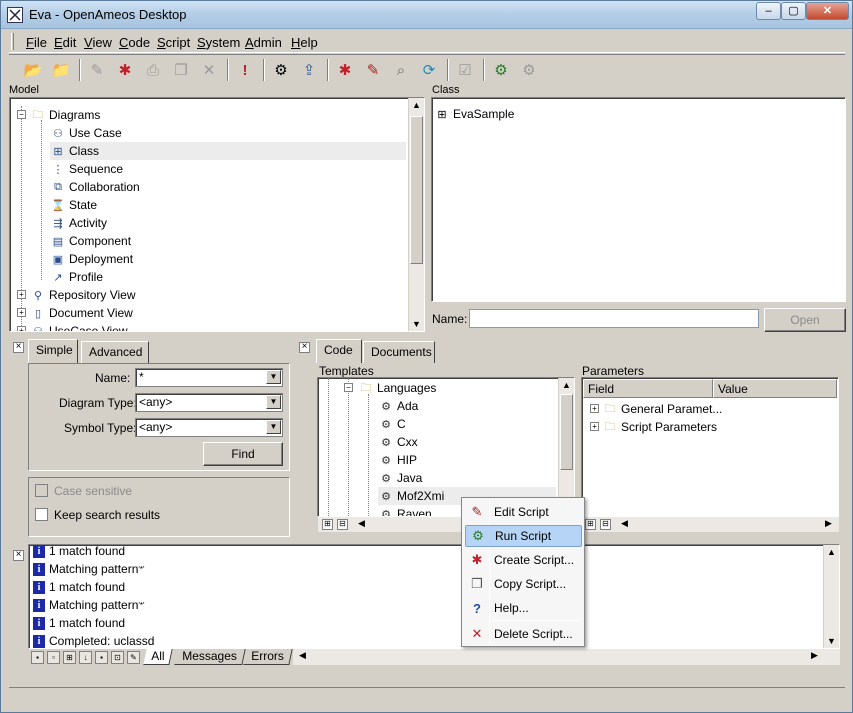 The height and width of the screenshot is (713, 853). What do you see at coordinates (73, 205) in the screenshot?
I see `model-tree-item: ⌛ State` at bounding box center [73, 205].